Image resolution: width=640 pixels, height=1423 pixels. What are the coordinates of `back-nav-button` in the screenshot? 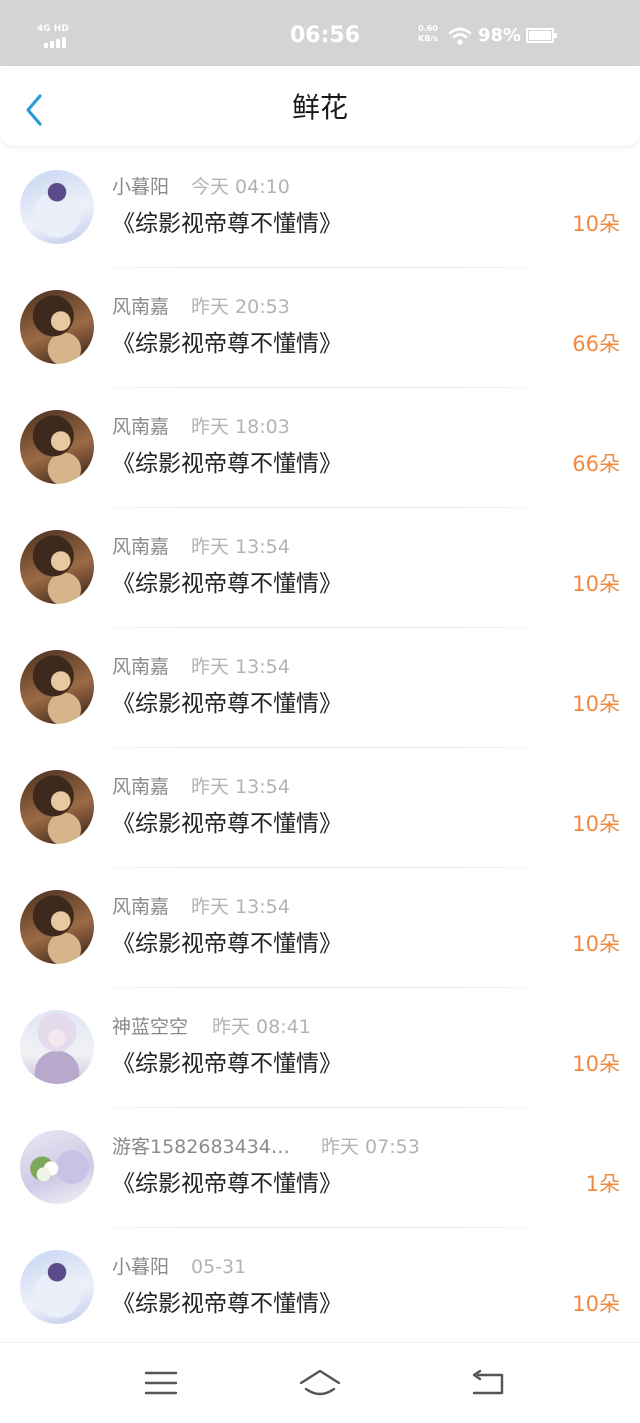 It's located at (488, 1383).